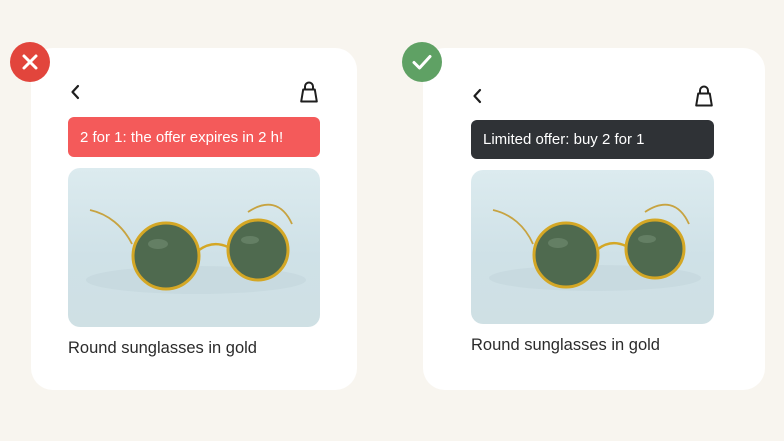  I want to click on offer-banner-text: 2 for 1: the offer expires in 2 h!, so click(182, 137).